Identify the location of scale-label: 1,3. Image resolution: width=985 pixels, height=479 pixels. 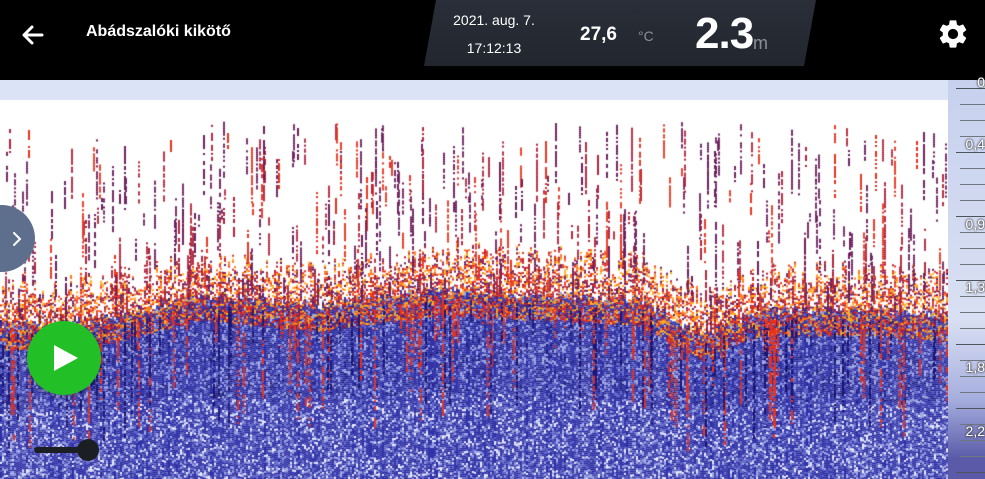
(975, 287).